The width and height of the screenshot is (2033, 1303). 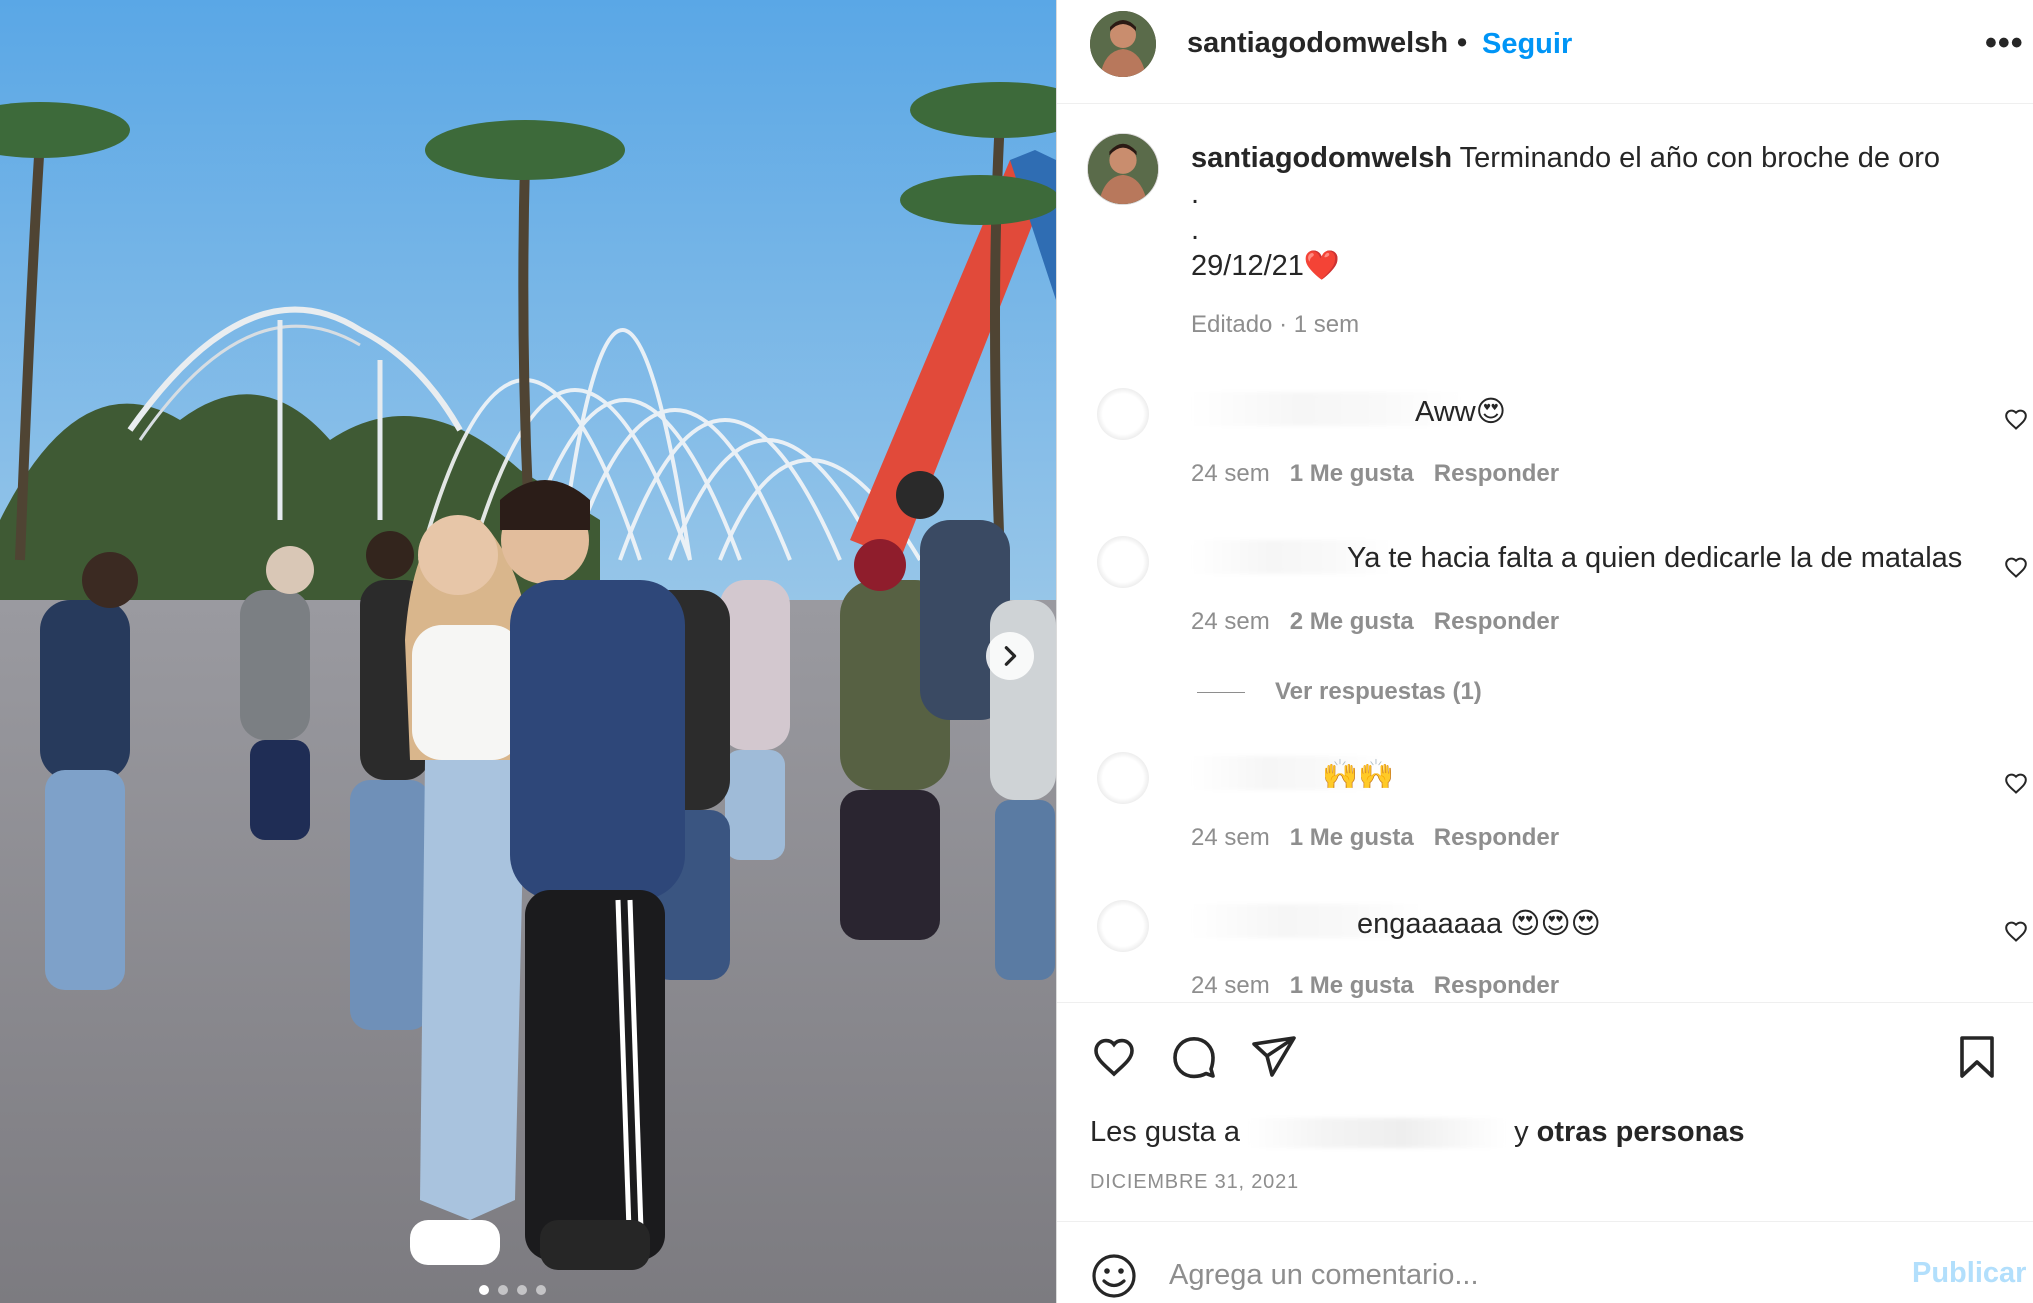 I want to click on comment-meta: 24 sem 2 Me gusta Responder, so click(x=1385, y=622).